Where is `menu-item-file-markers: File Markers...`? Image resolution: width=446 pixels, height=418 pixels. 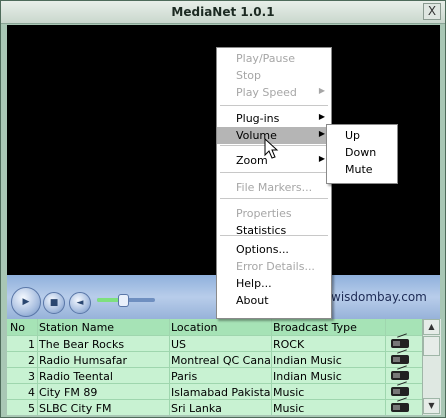
menu-item-file-markers: File Markers... is located at coordinates (274, 187).